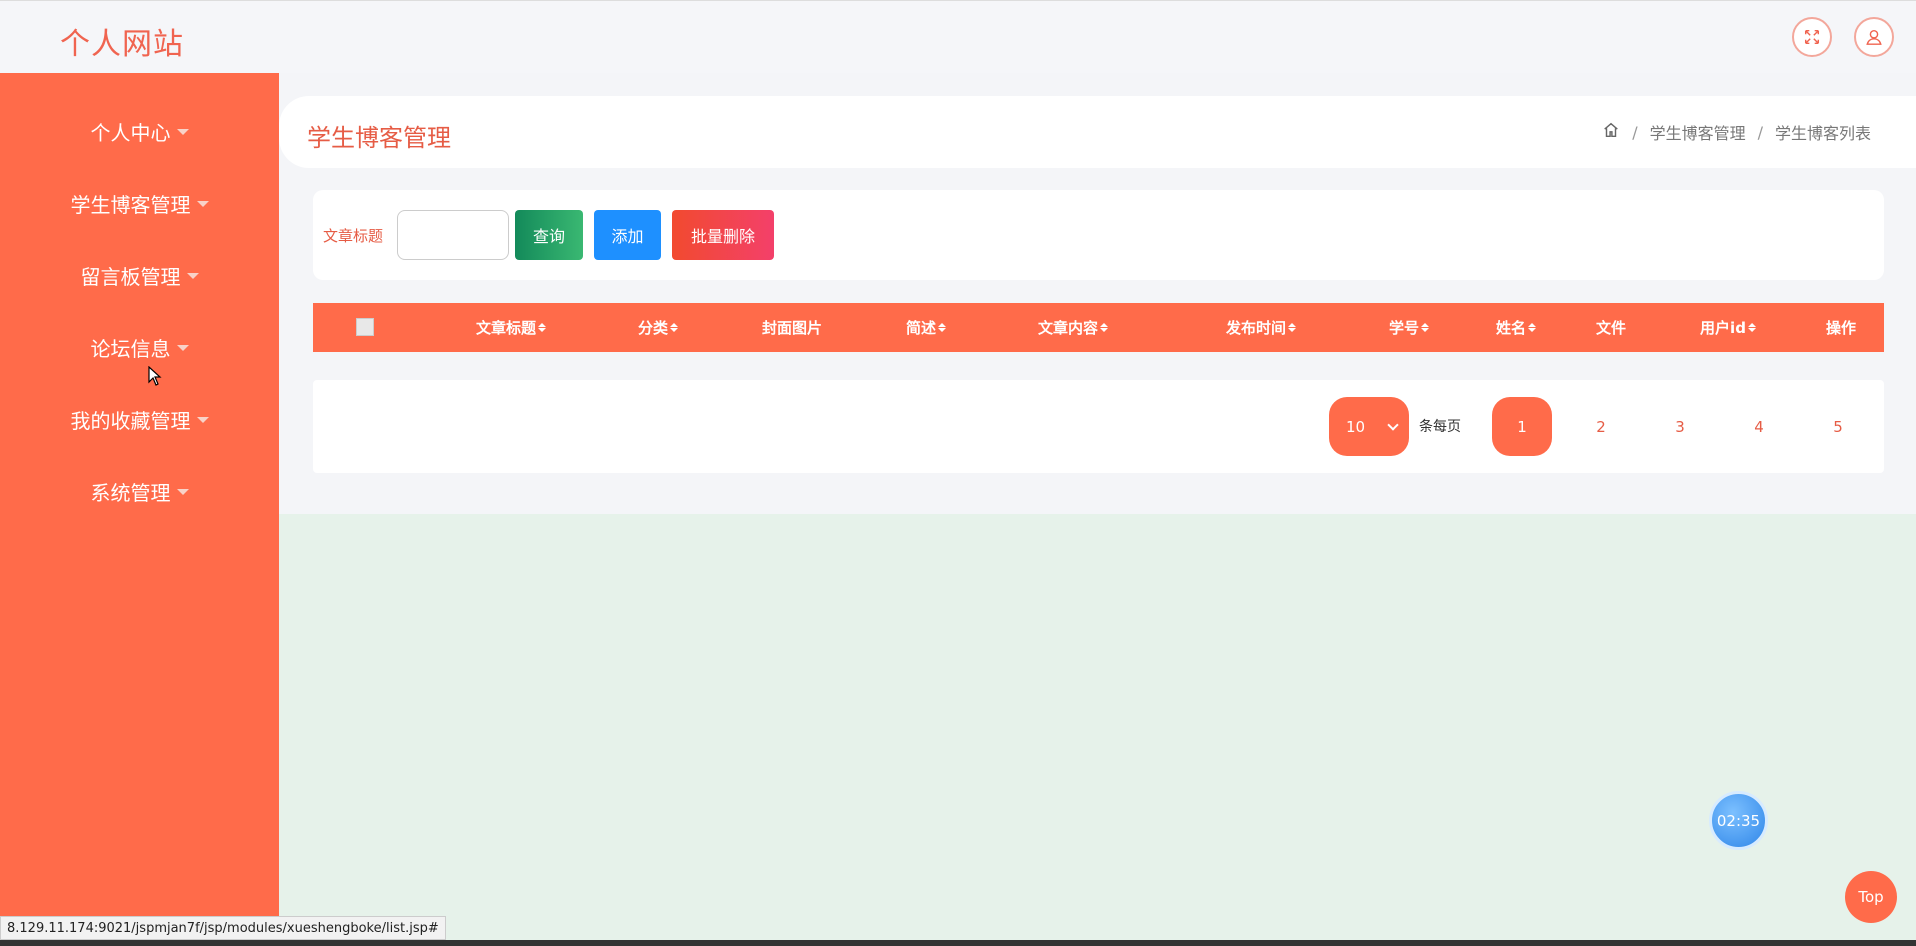  Describe the element at coordinates (1728, 327) in the screenshot. I see `column-header-user-id: 用户id` at that location.